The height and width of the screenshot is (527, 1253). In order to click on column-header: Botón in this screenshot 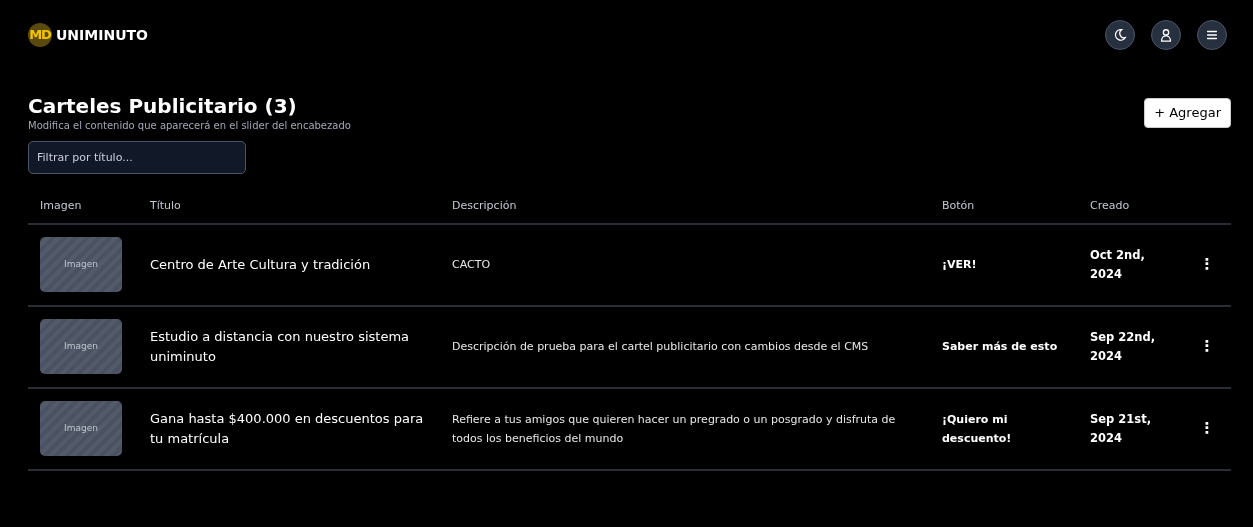, I will do `click(958, 205)`.